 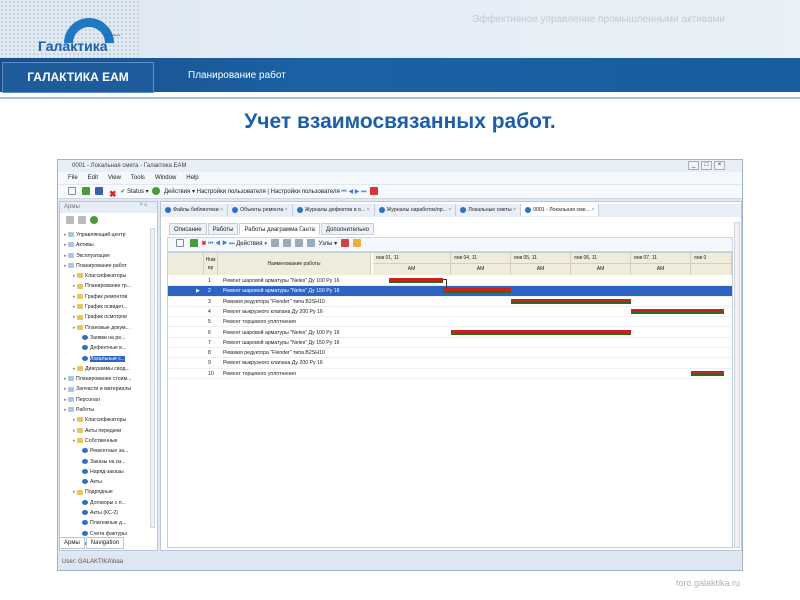 I want to click on print-icon, so click(x=344, y=243).